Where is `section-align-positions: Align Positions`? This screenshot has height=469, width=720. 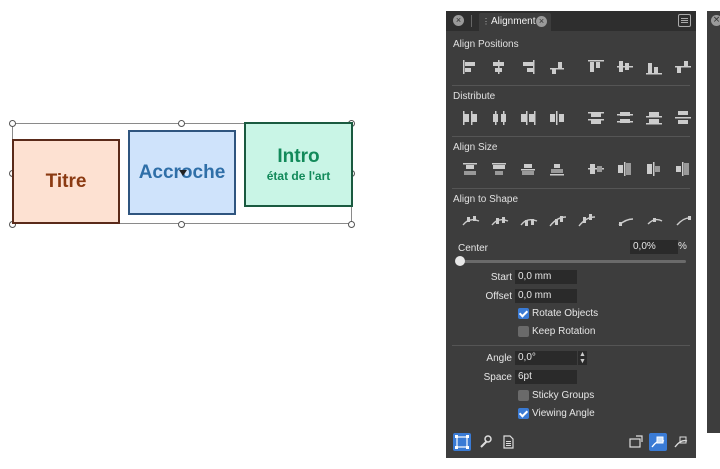
section-align-positions: Align Positions is located at coordinates (486, 44).